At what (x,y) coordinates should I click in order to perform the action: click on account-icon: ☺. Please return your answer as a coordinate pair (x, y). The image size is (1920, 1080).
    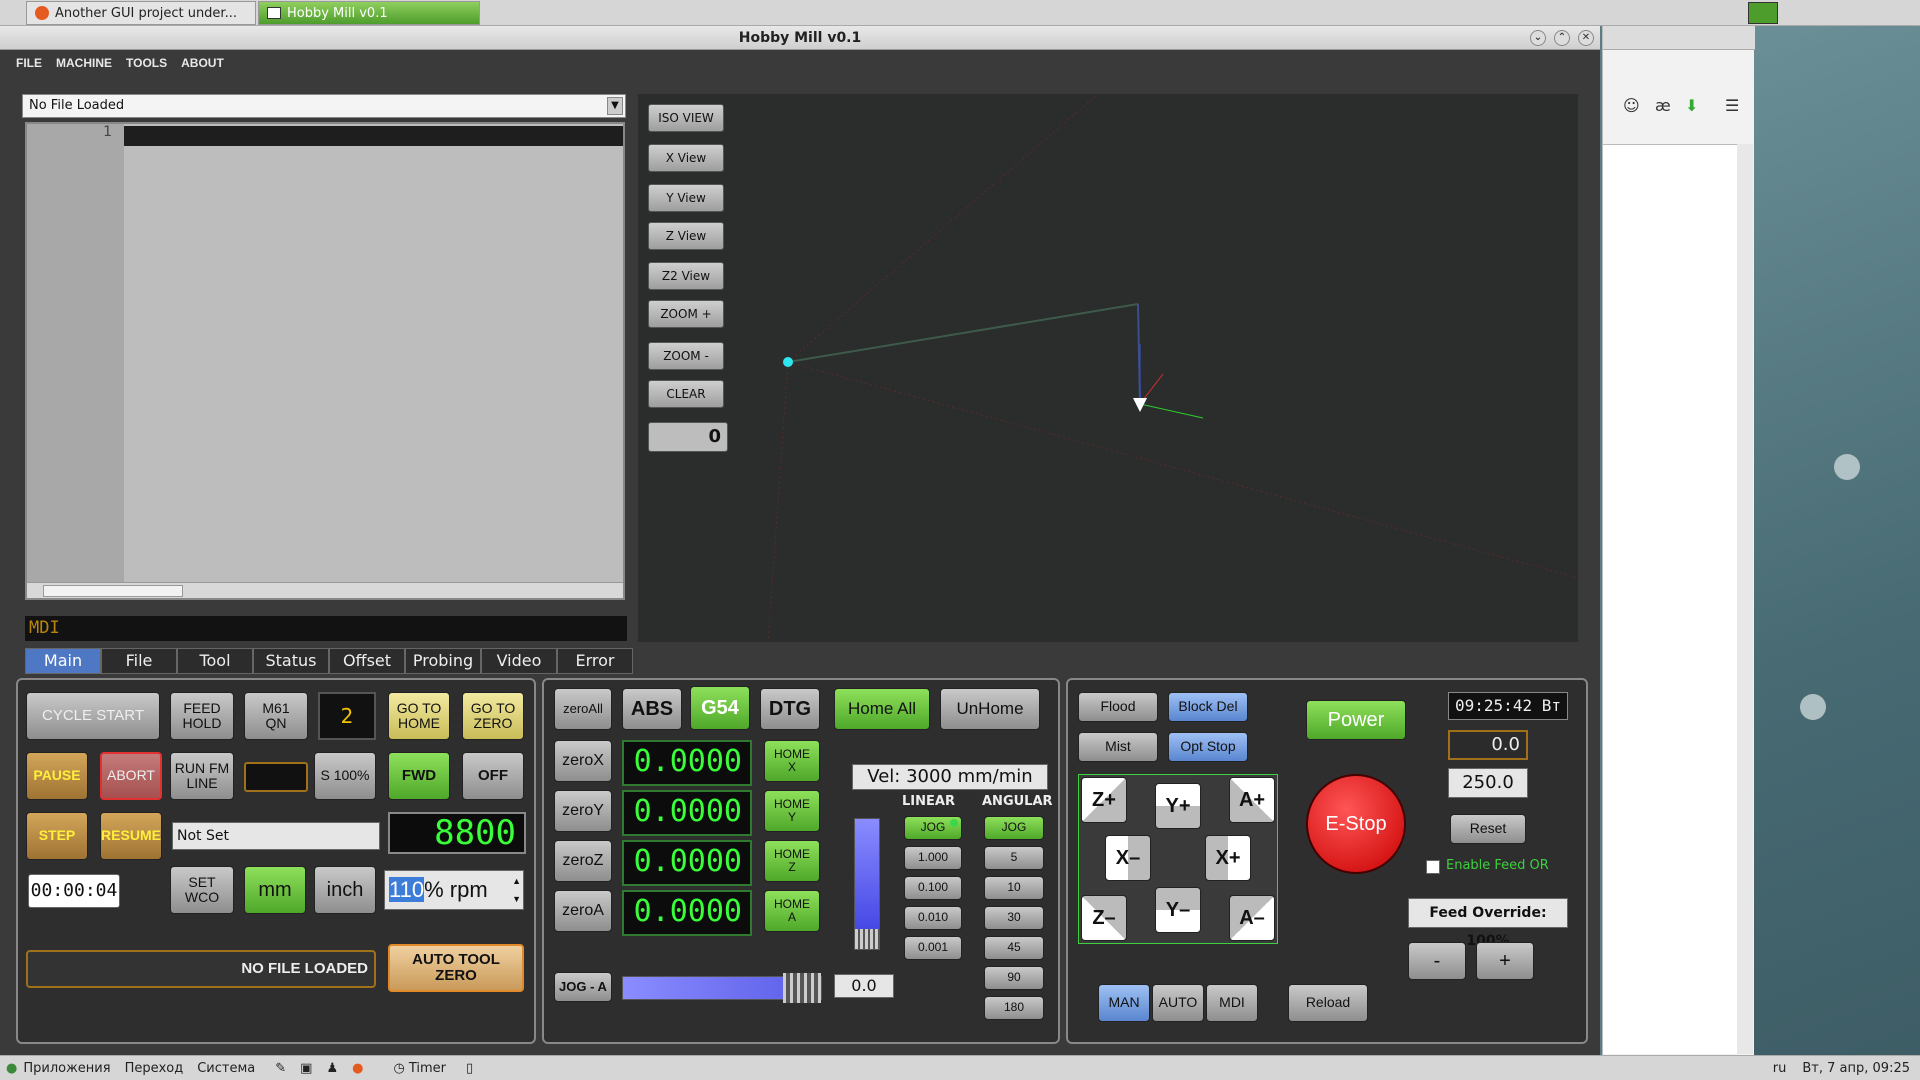
    Looking at the image, I should click on (1631, 105).